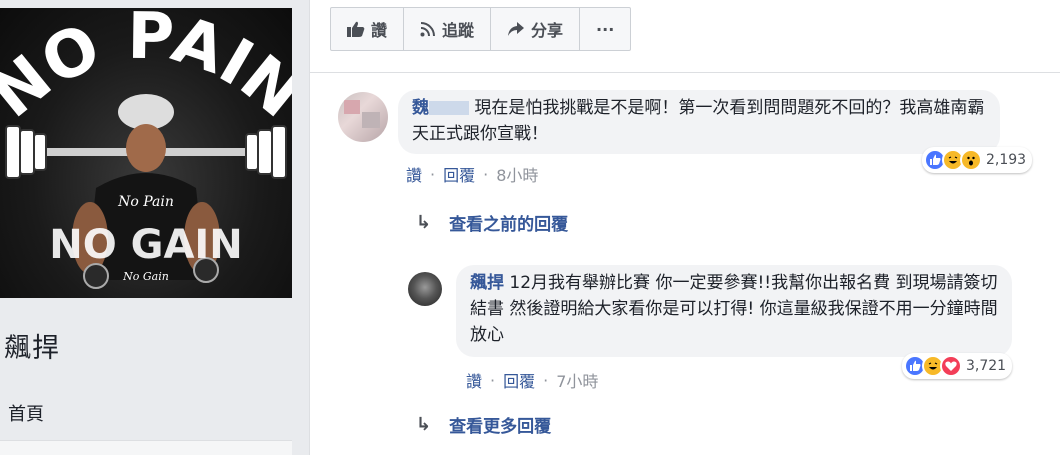 This screenshot has height=455, width=1060. What do you see at coordinates (449, 108) in the screenshot?
I see `blurred-name` at bounding box center [449, 108].